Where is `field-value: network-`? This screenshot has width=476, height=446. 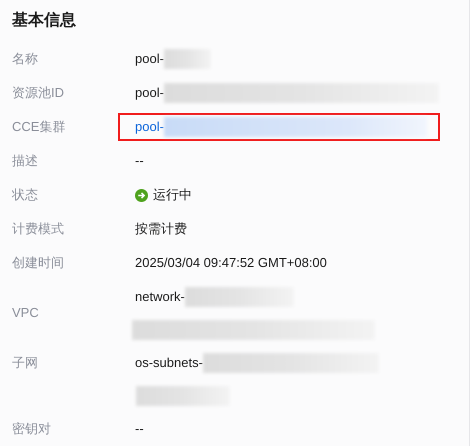
field-value: network- is located at coordinates (160, 297).